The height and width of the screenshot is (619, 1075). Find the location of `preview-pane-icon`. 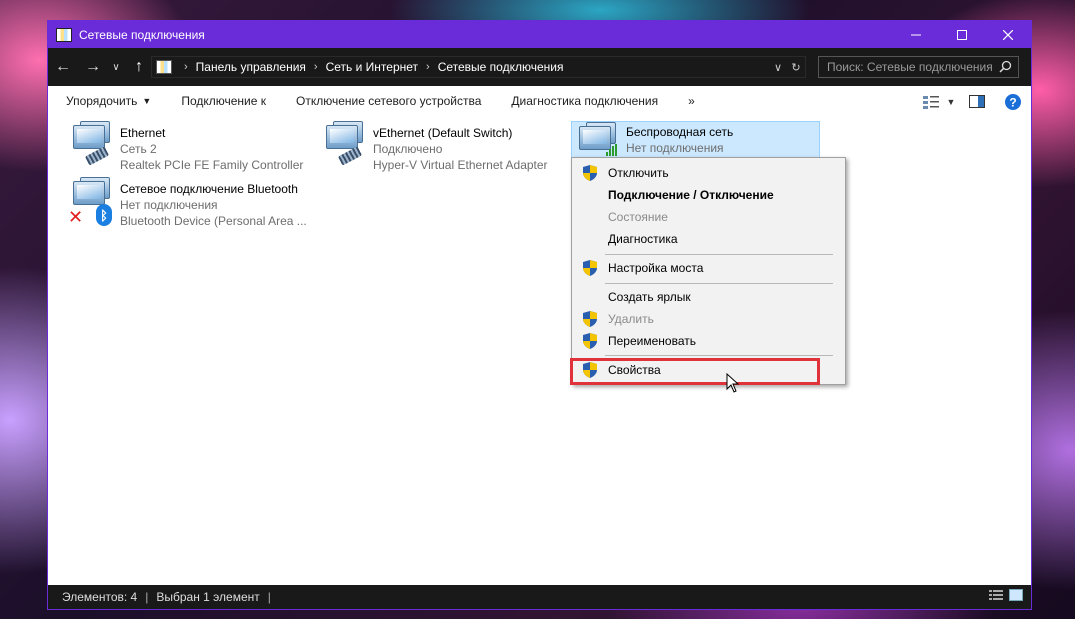

preview-pane-icon is located at coordinates (977, 101).